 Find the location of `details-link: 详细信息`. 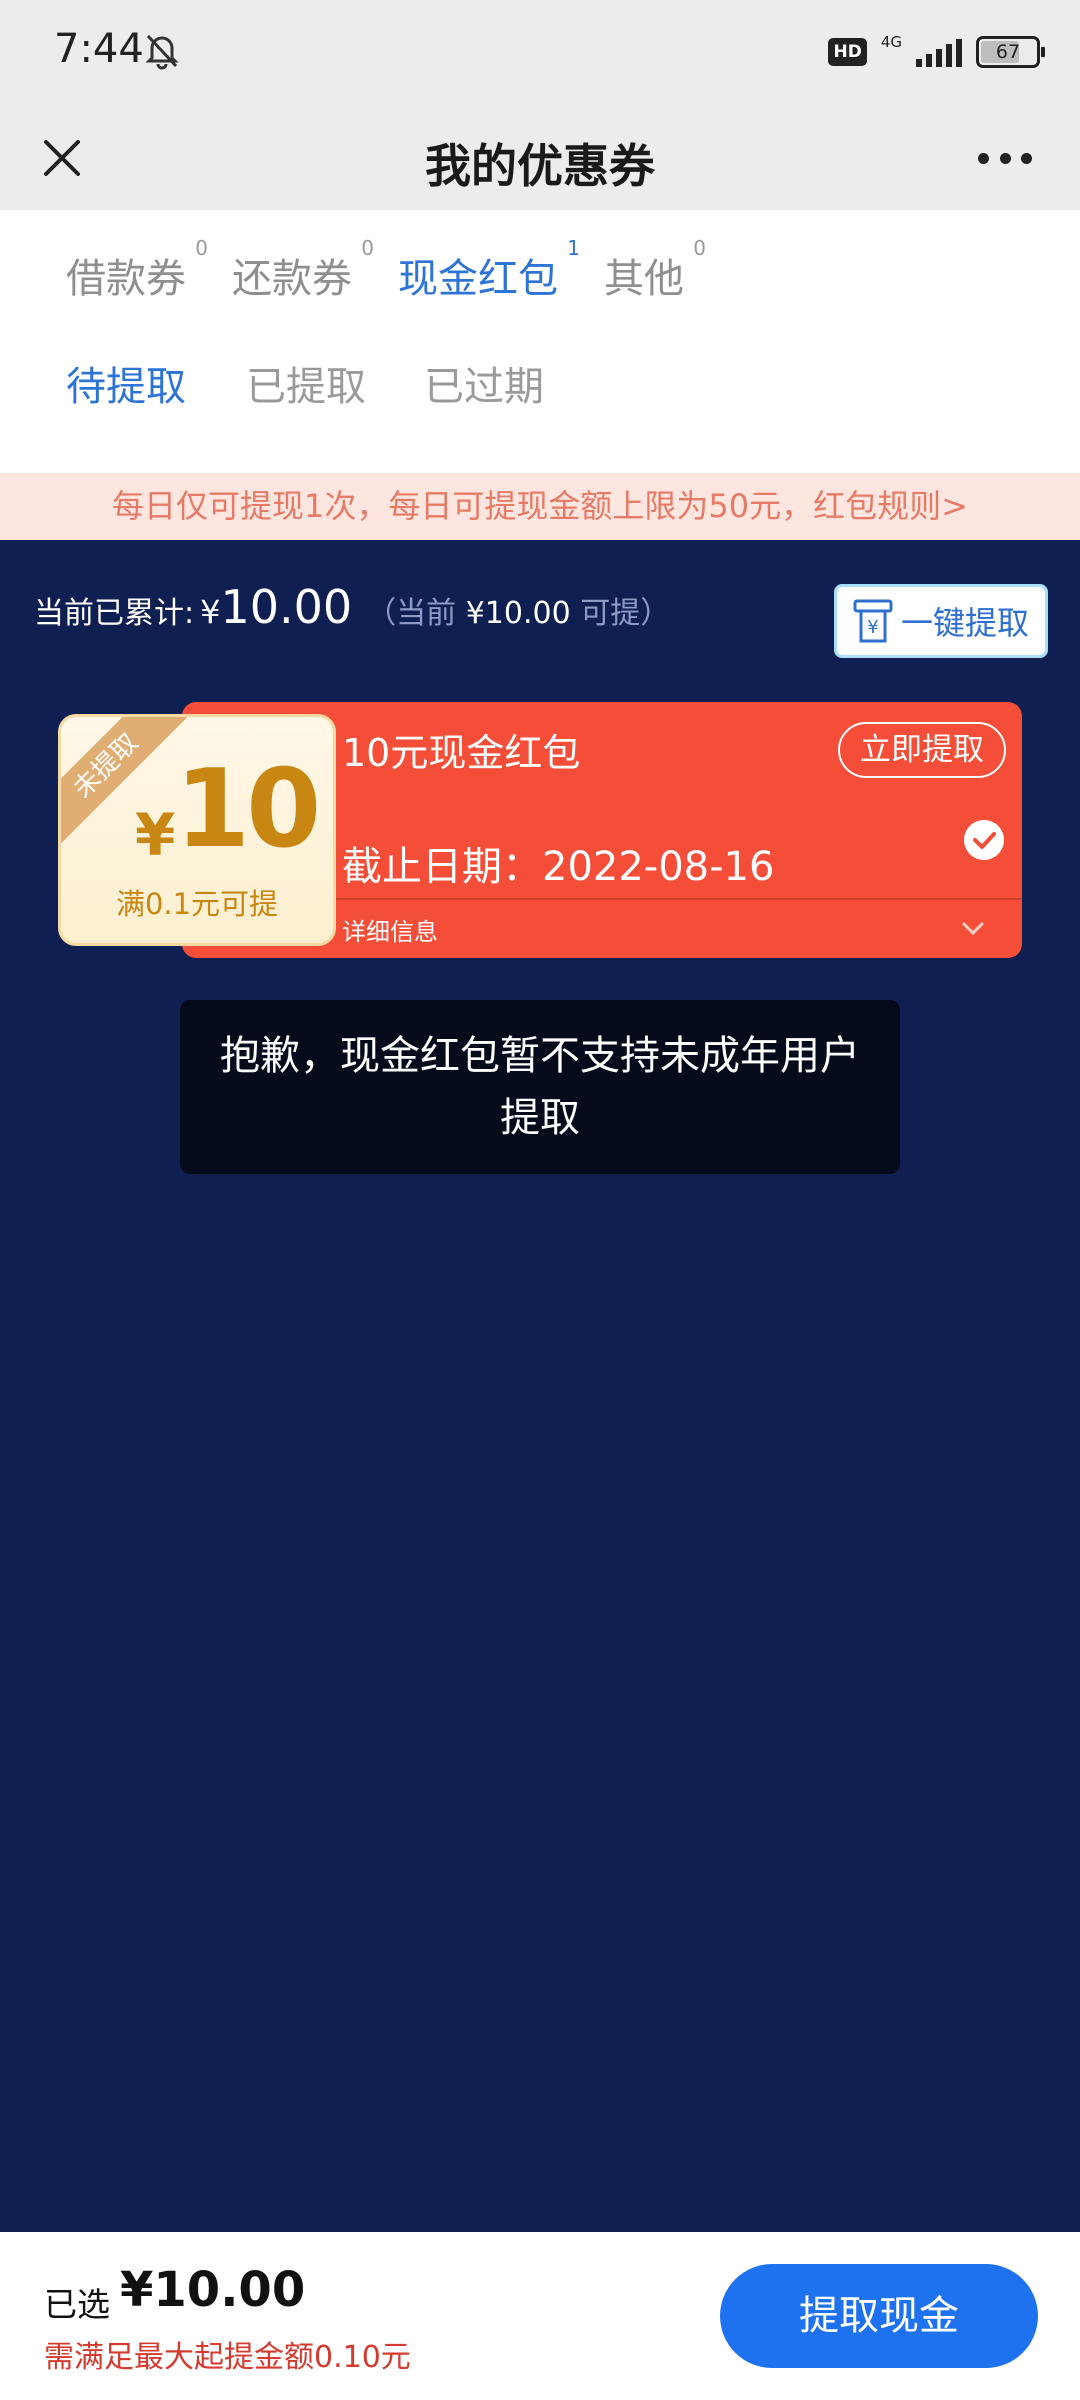

details-link: 详细信息 is located at coordinates (390, 929).